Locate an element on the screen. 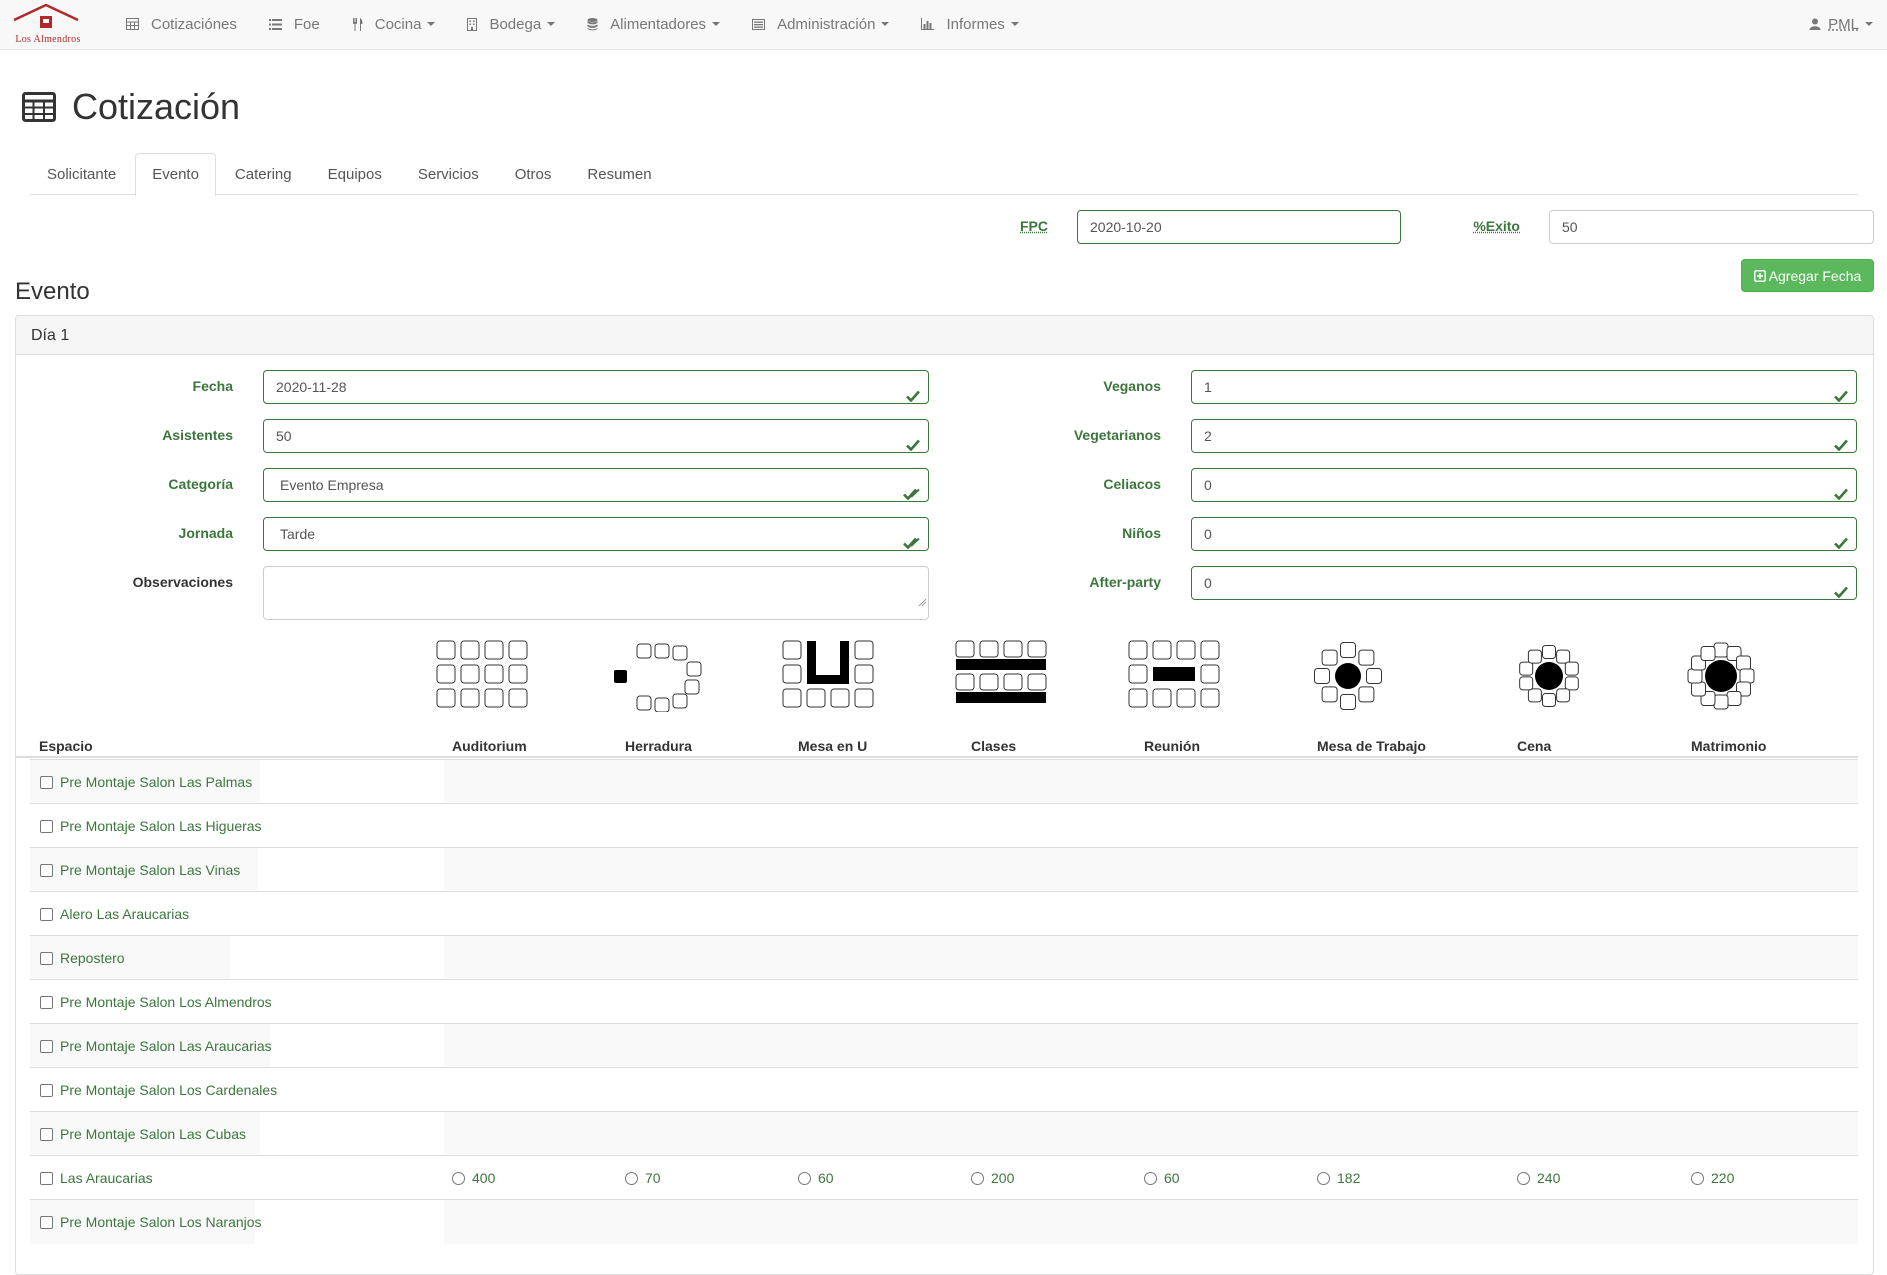 This screenshot has height=1275, width=1887. reunion-column-header: Reunión is located at coordinates (1172, 746).